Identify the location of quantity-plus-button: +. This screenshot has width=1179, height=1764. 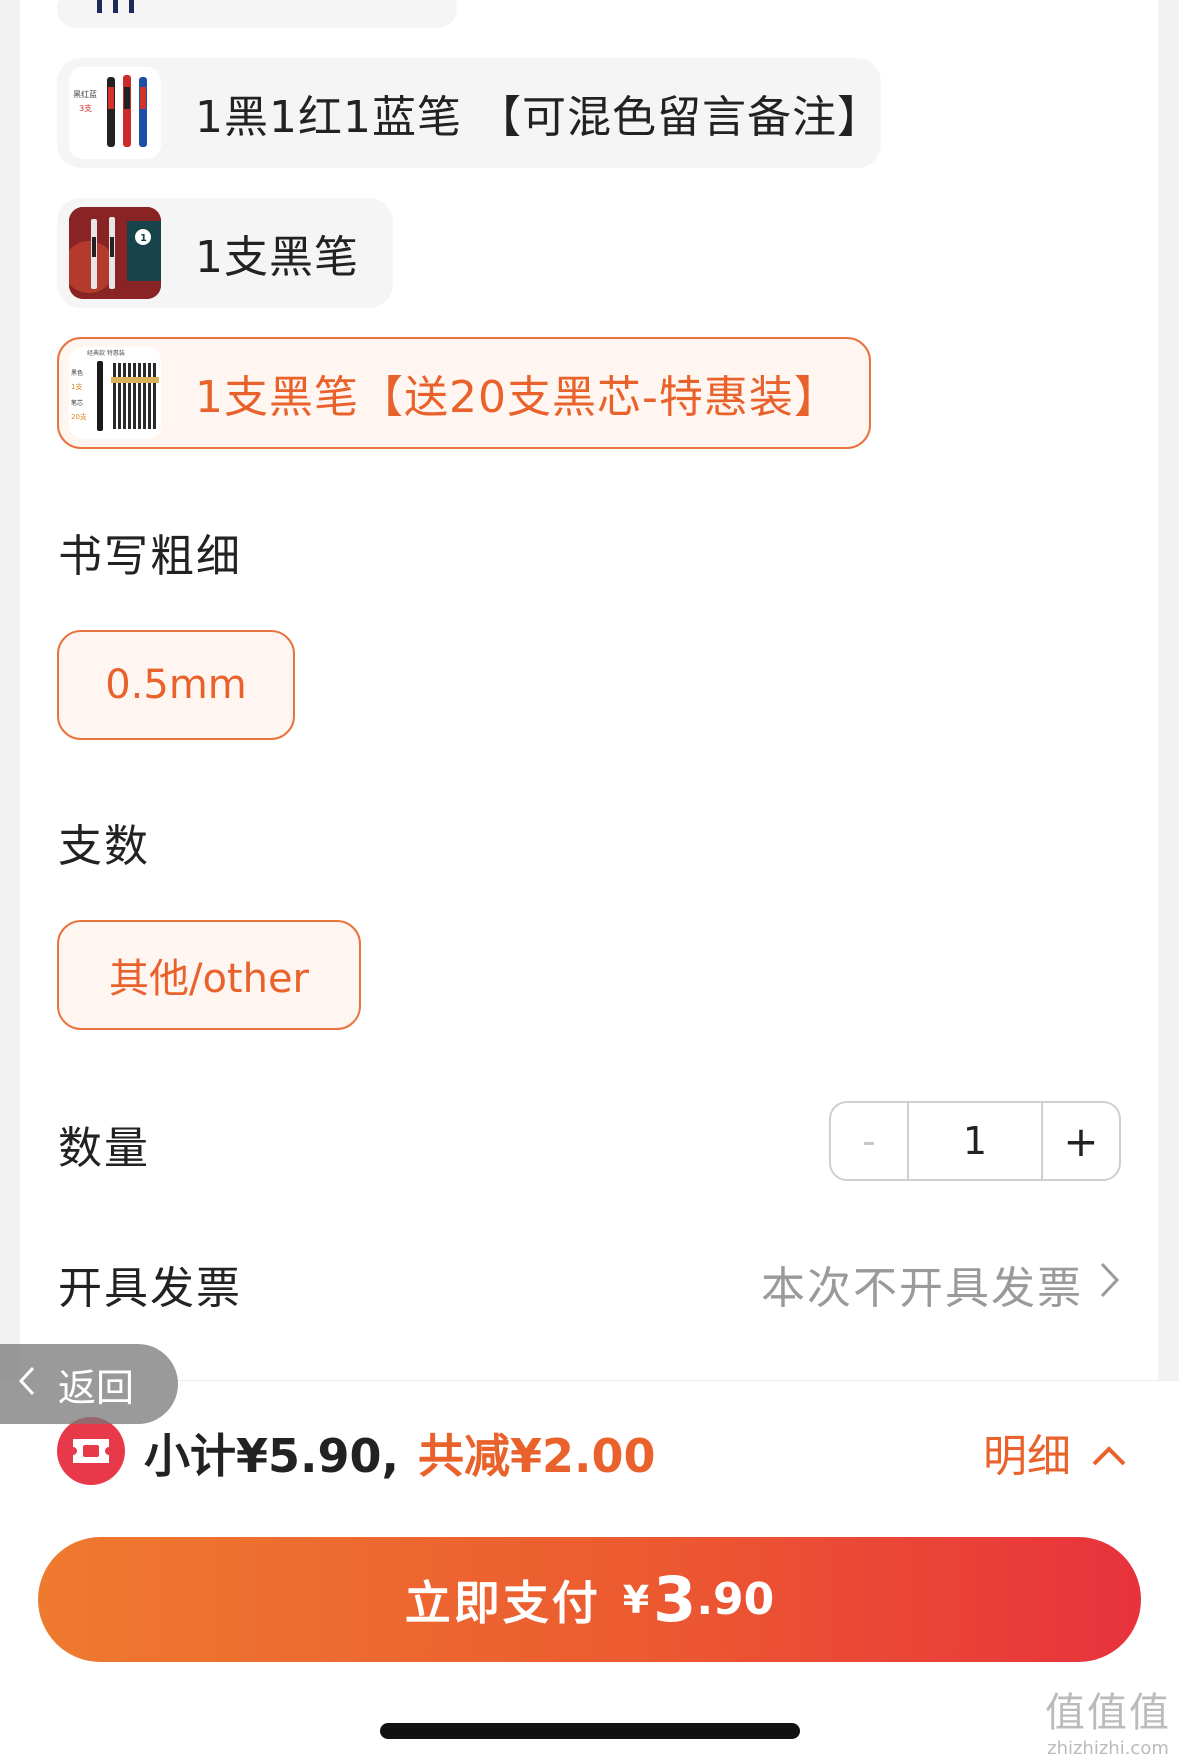
(1081, 1141).